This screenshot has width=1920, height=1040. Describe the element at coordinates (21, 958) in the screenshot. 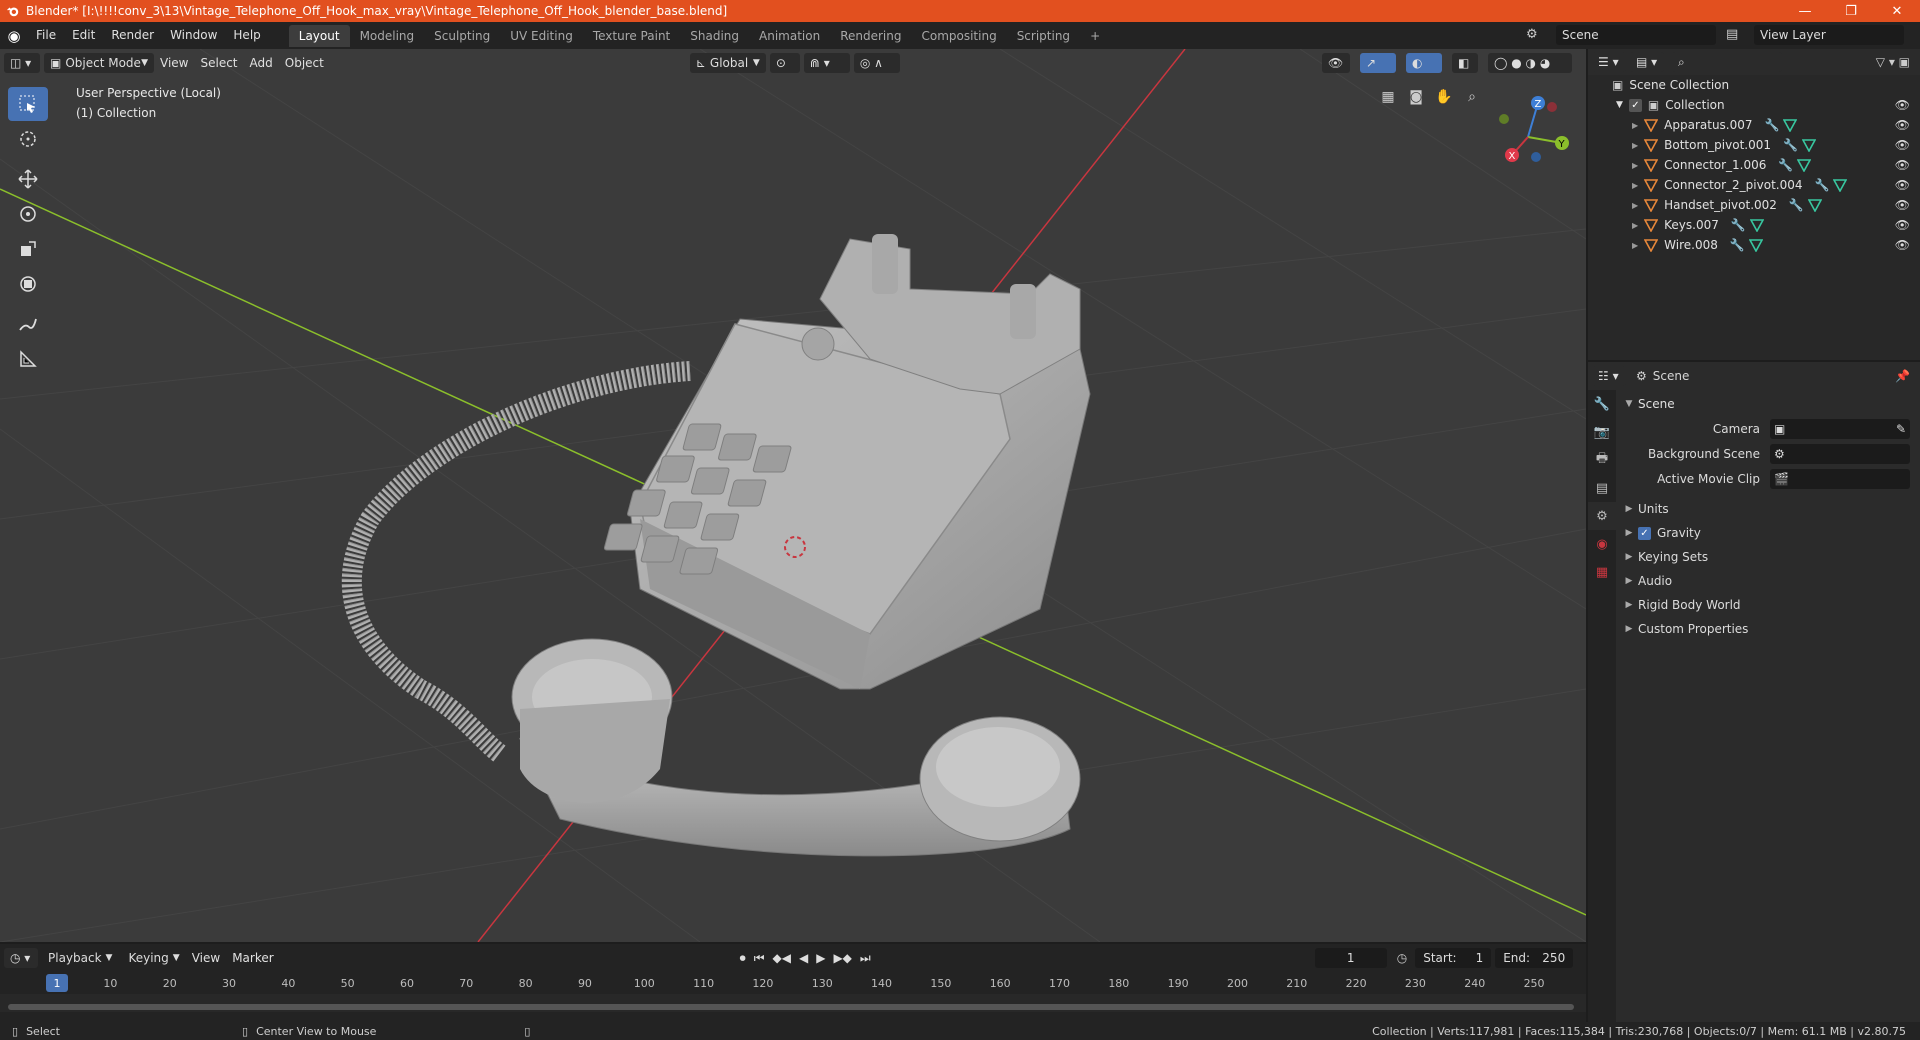

I see `timeline-editor-type: ◷ ▾` at that location.